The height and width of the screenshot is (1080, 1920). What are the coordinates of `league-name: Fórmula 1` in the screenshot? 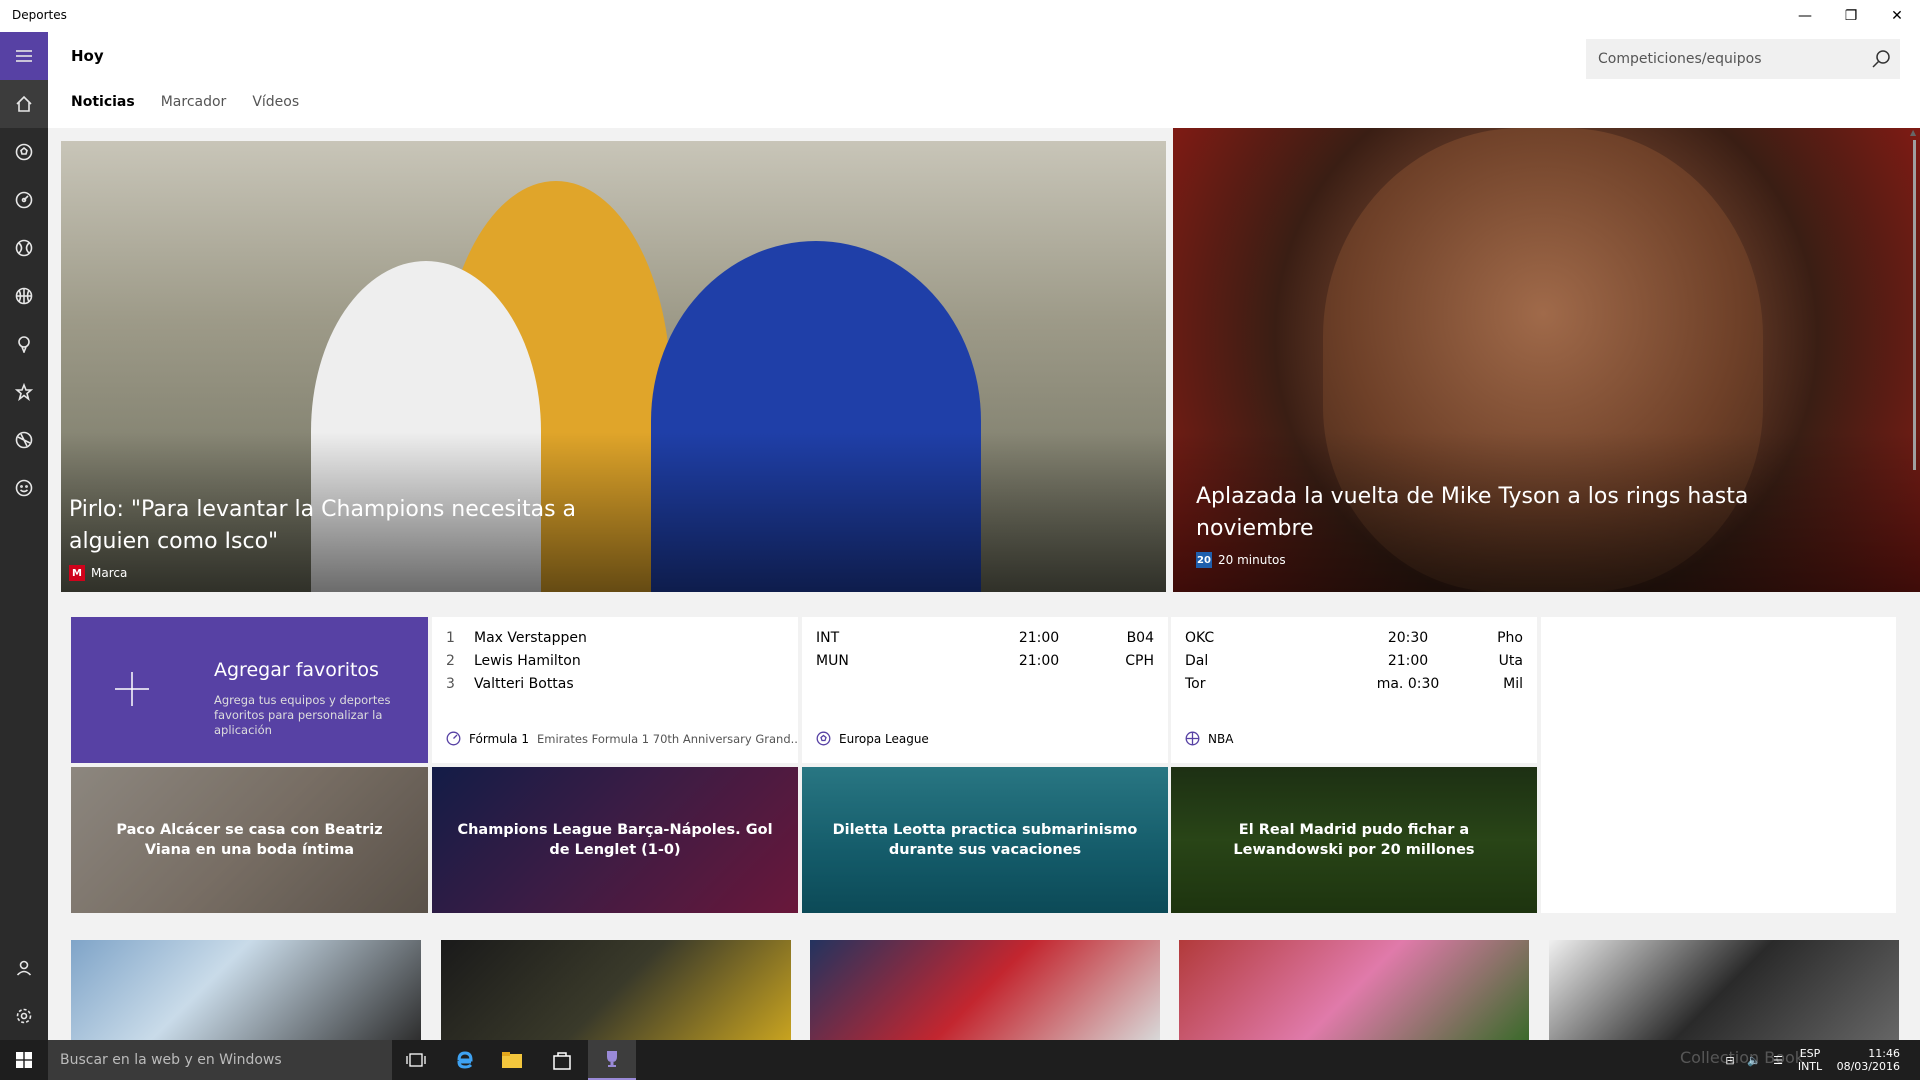 It's located at (499, 738).